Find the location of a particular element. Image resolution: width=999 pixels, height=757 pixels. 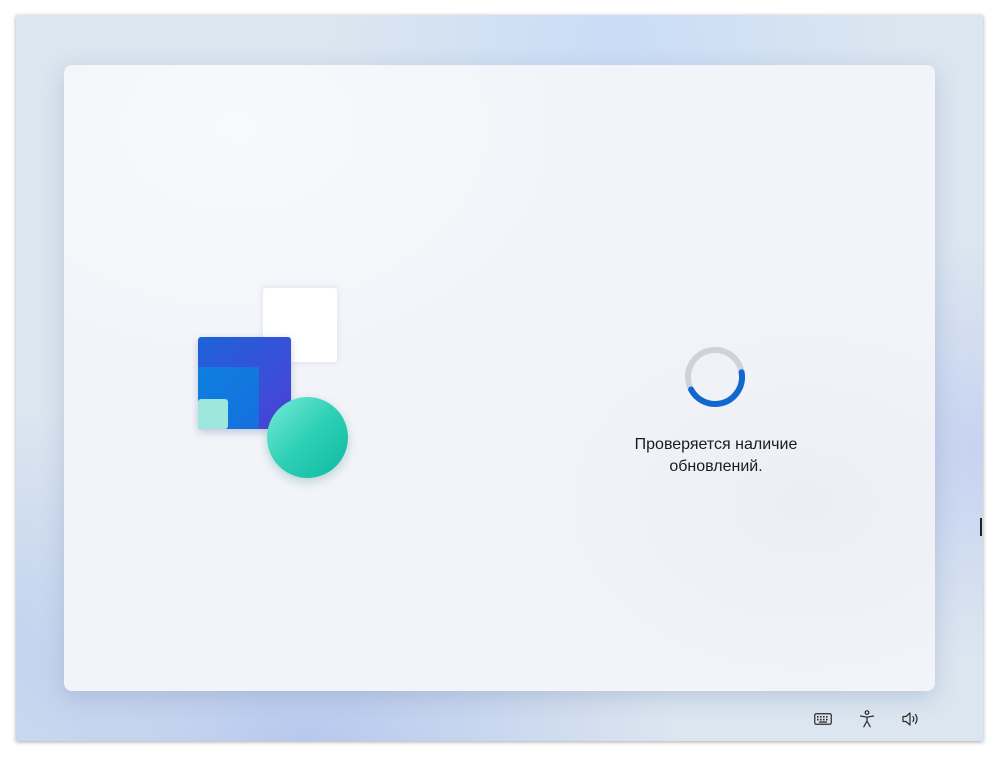

spinner-arc is located at coordinates (715, 377).